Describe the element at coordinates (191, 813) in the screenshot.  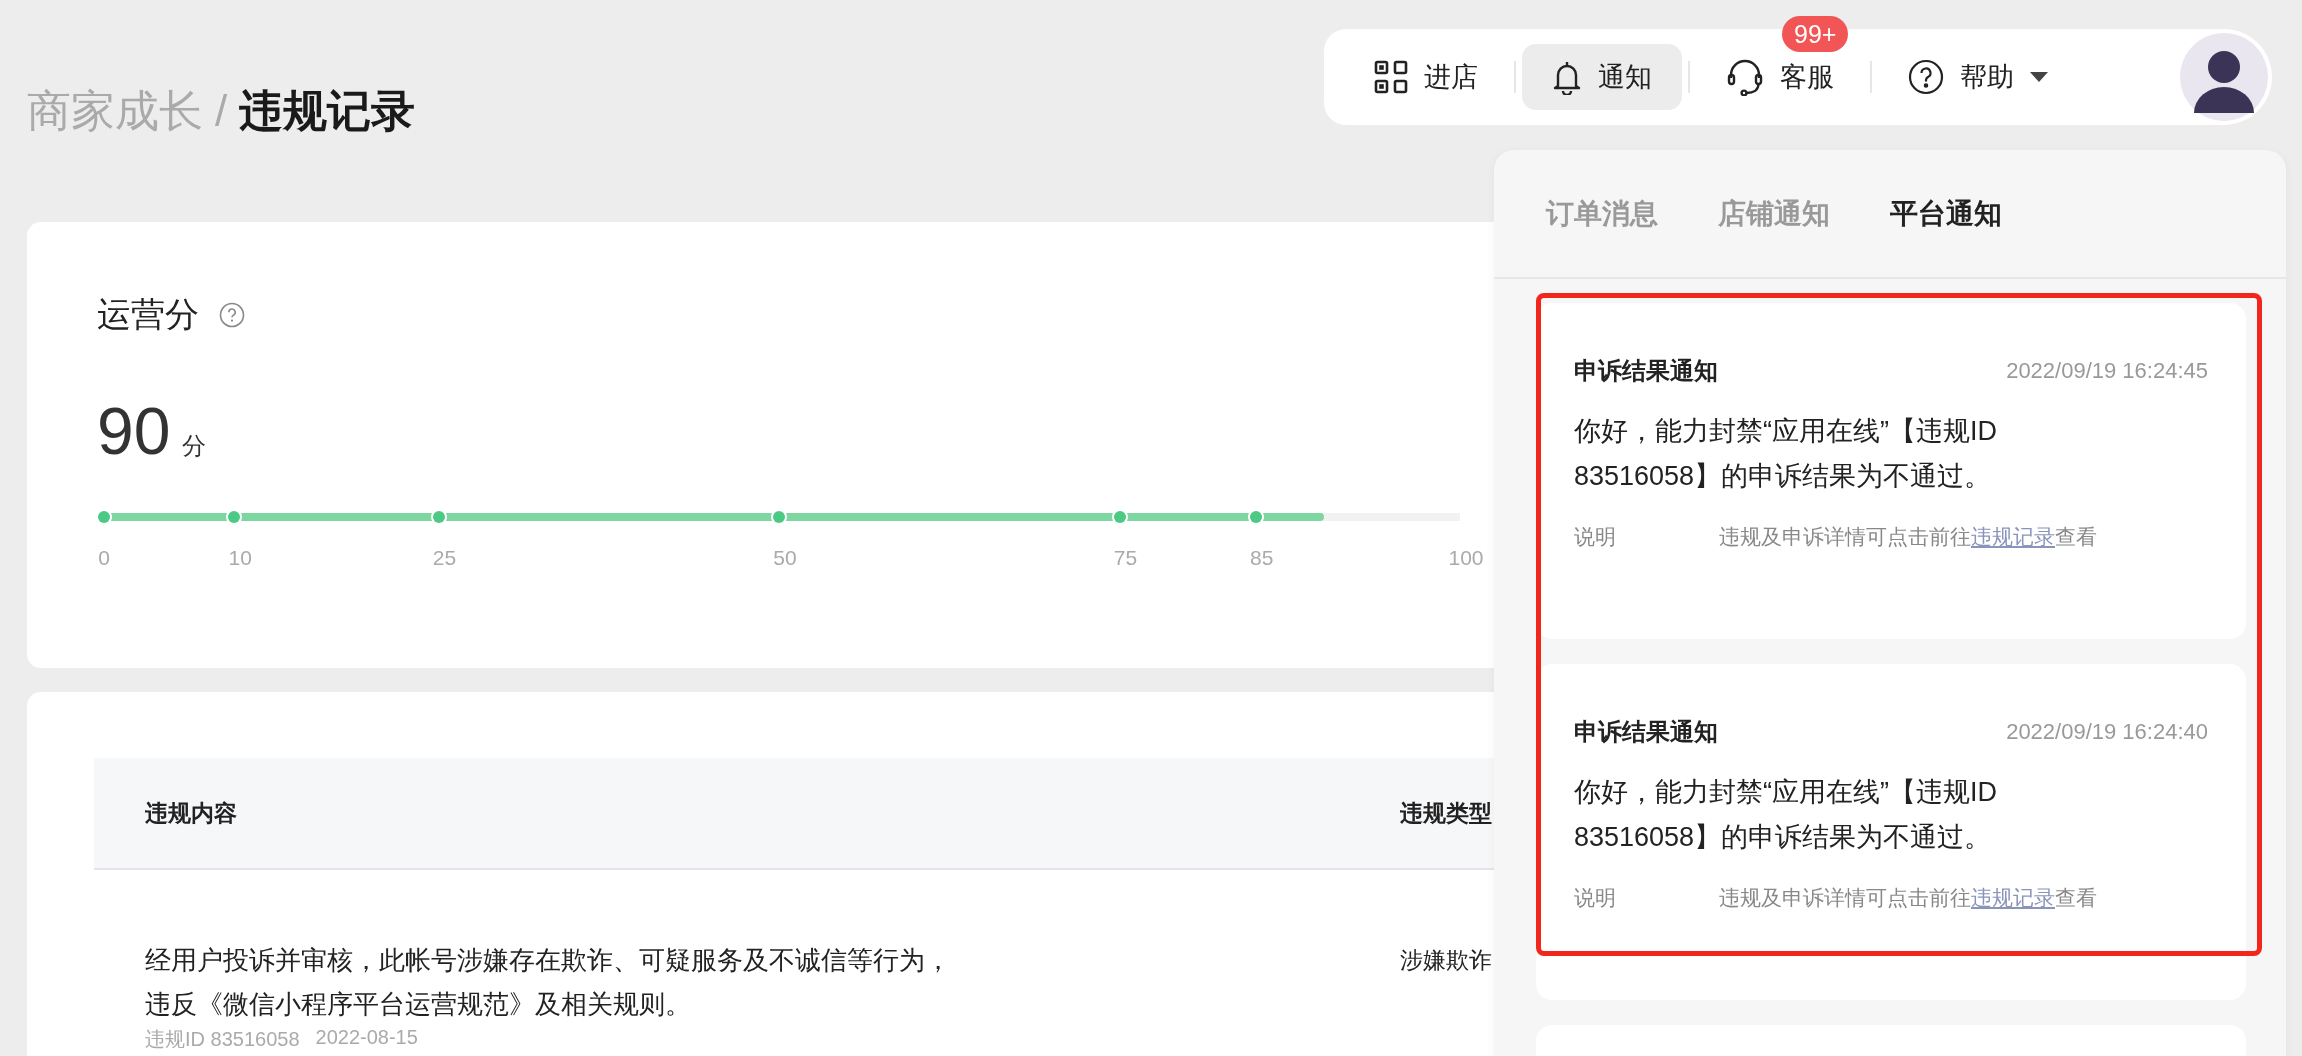
I see `column-header: 违规内容` at that location.